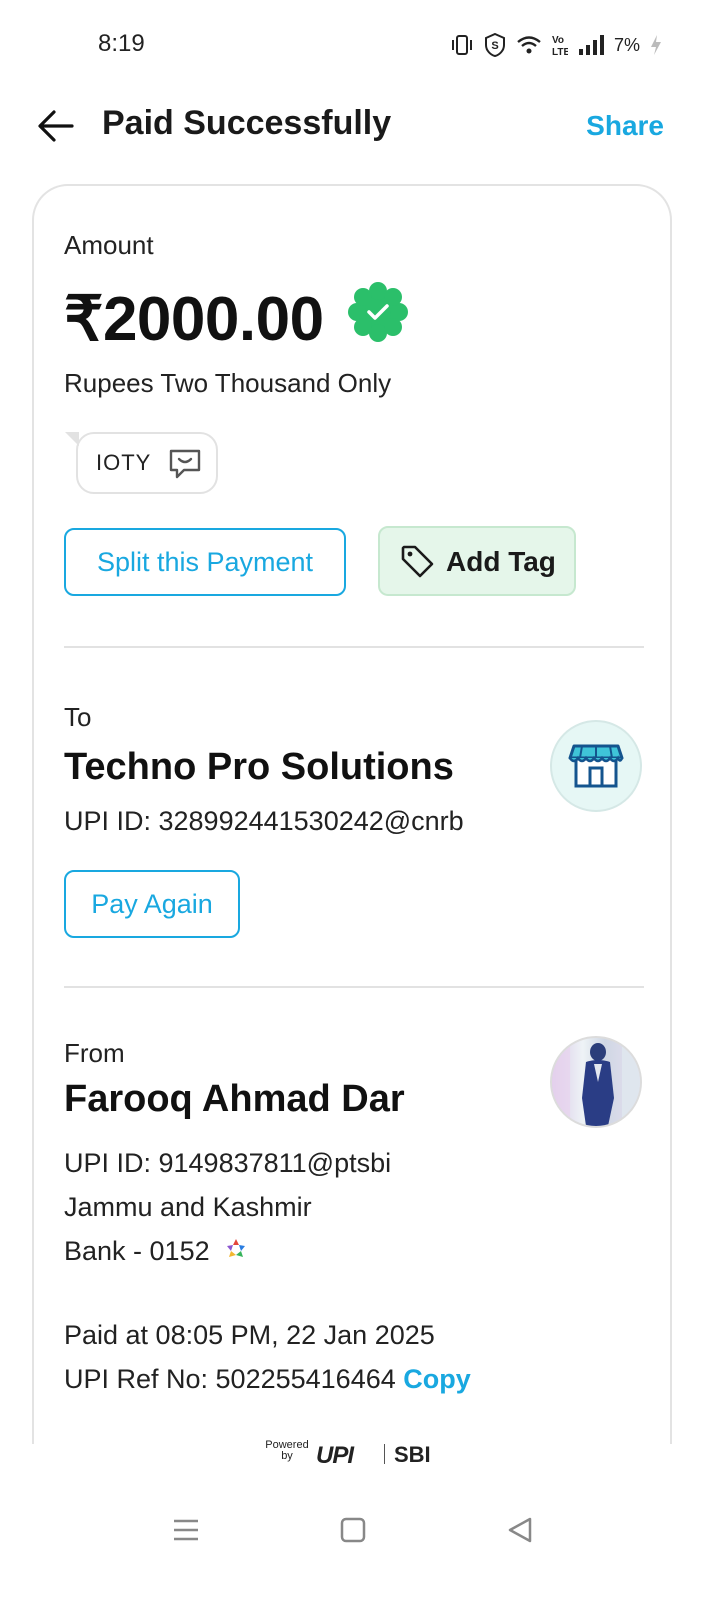 This screenshot has height=1600, width=720. What do you see at coordinates (228, 1163) in the screenshot?
I see `payer-upi-id: UPI ID: 9149837811@ptsbi` at bounding box center [228, 1163].